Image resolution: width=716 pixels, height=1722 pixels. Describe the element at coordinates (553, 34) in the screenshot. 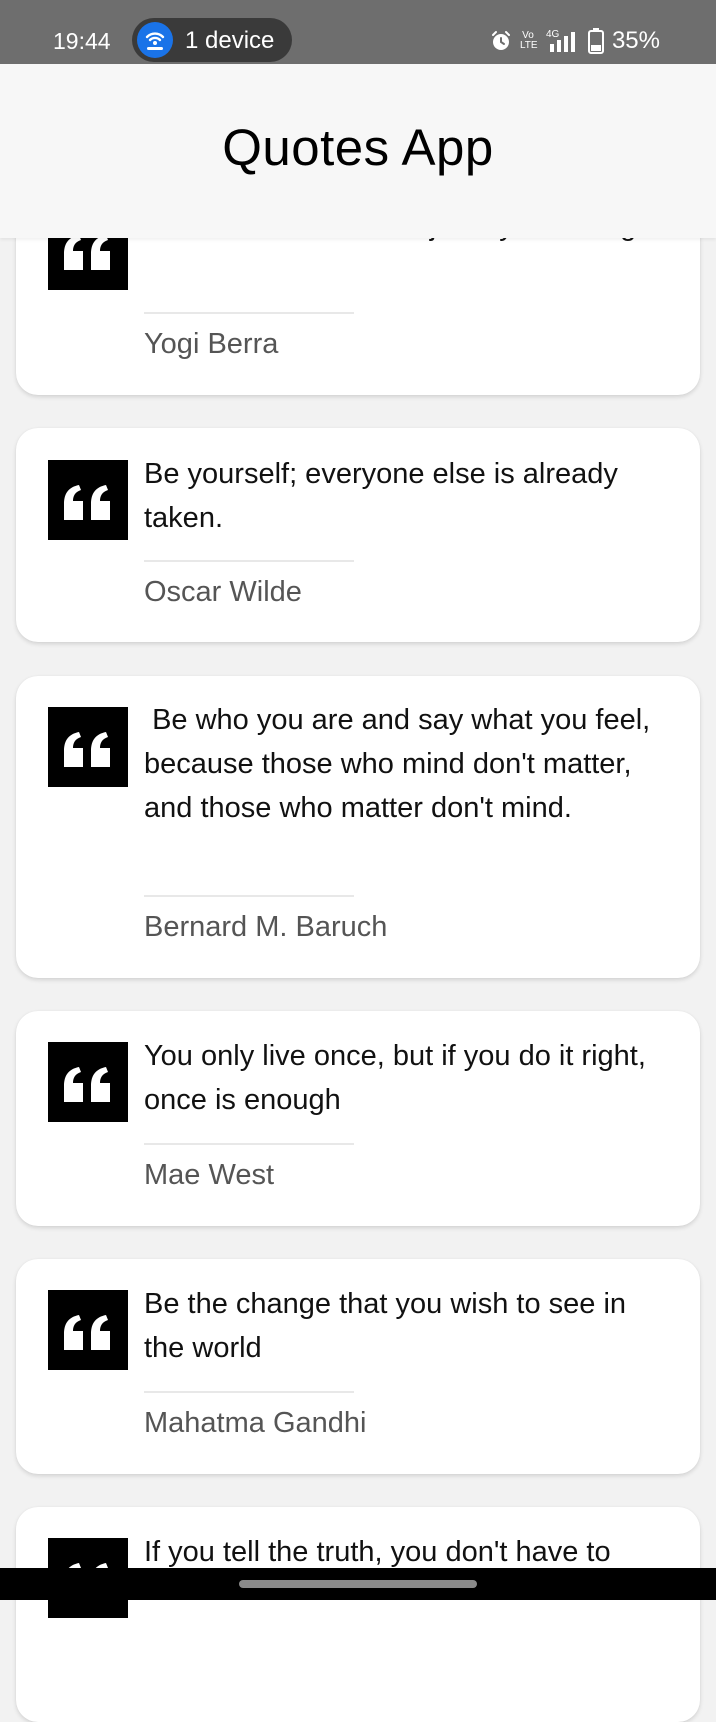

I see `network-type-label: 4G` at that location.